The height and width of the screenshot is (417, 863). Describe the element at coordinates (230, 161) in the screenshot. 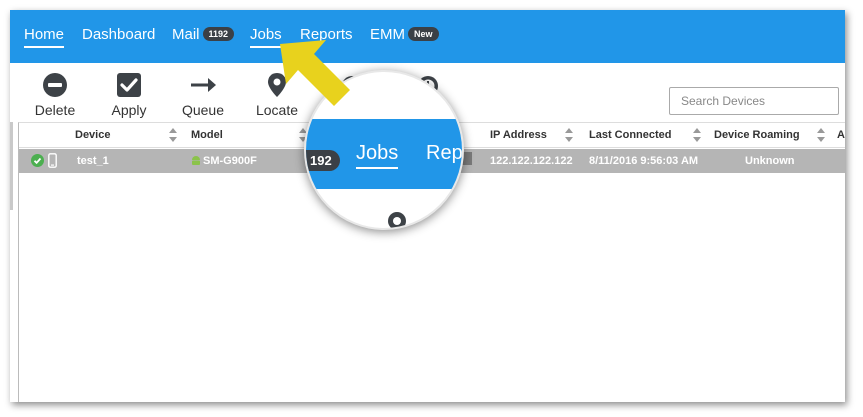

I see `model-cell: SM-G900F` at that location.